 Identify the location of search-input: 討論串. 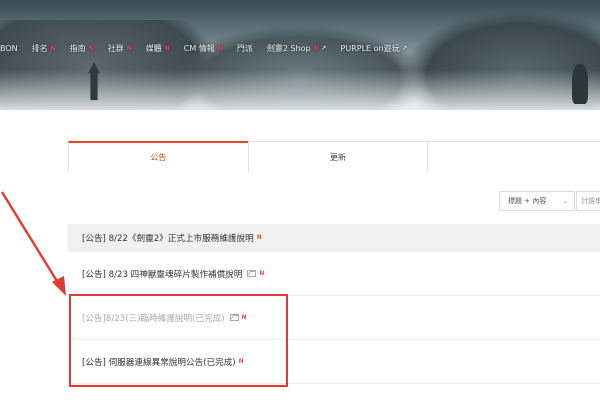
(588, 201).